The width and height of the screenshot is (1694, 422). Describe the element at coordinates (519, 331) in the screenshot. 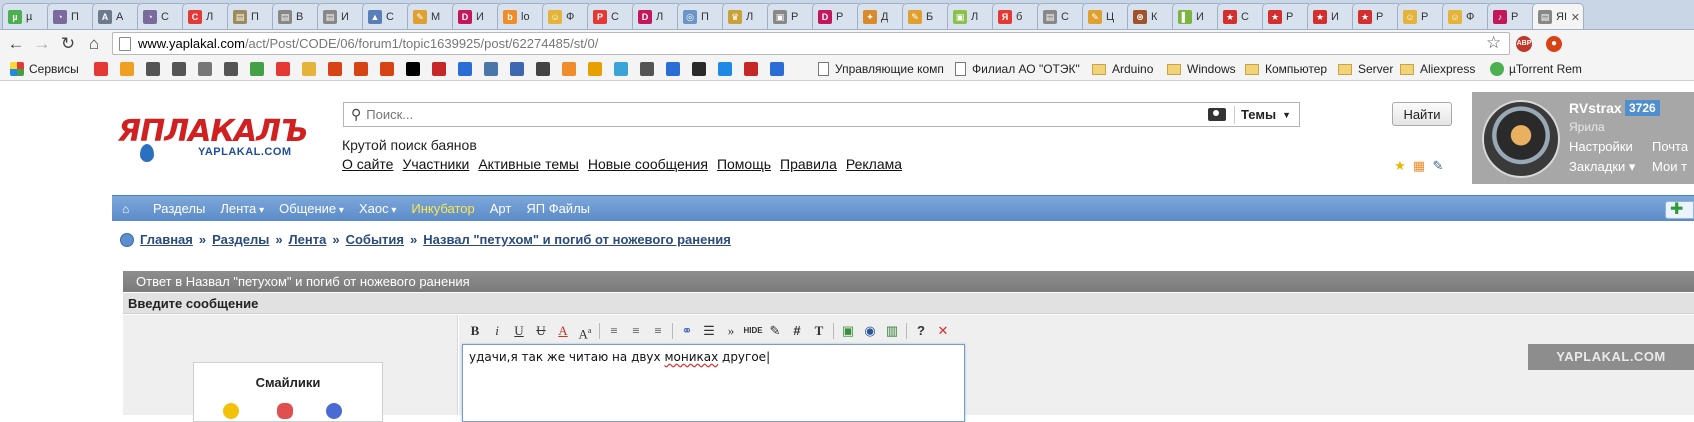

I see `underline-icon: U` at that location.